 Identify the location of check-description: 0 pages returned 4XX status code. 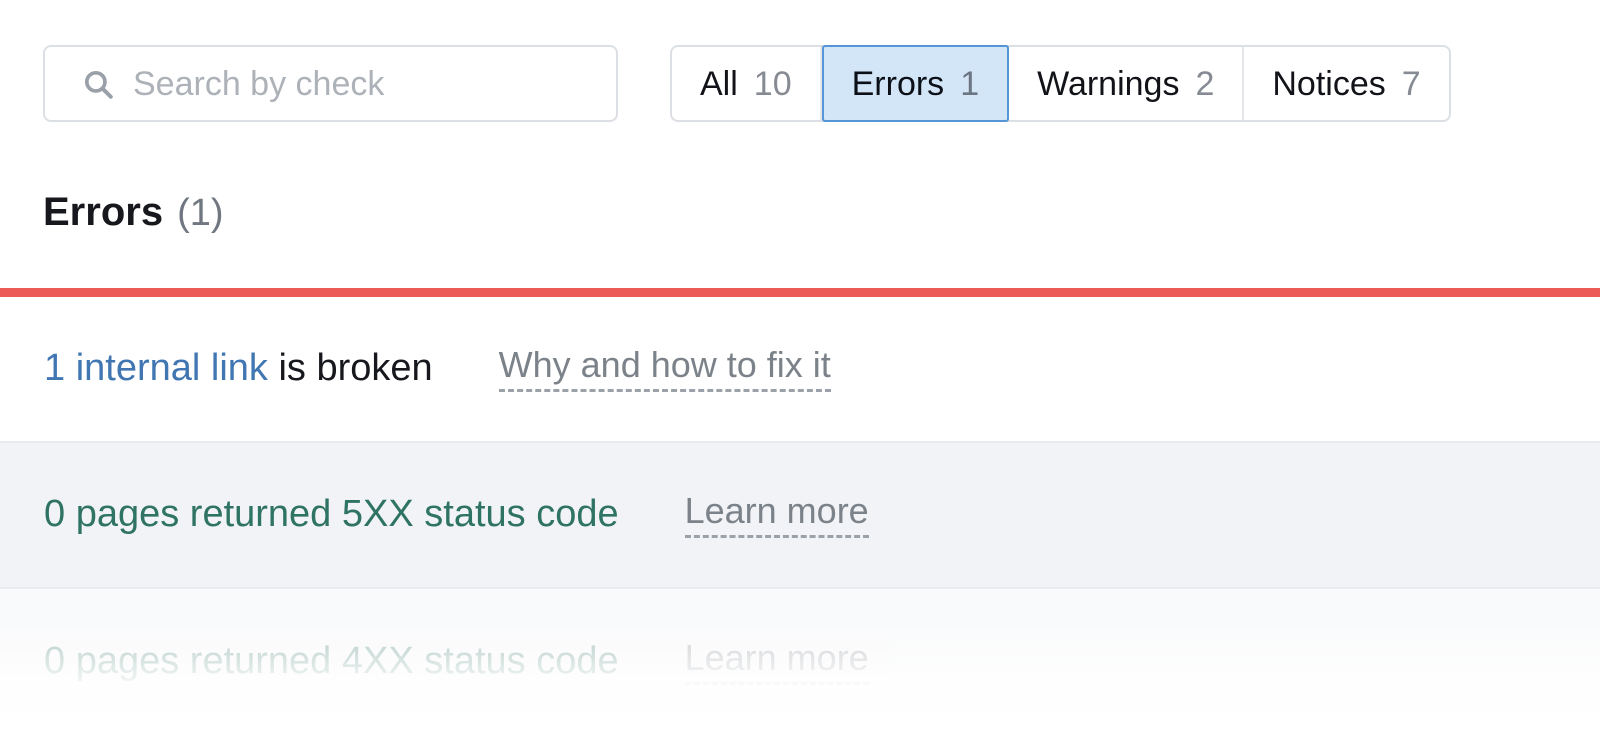
(331, 661).